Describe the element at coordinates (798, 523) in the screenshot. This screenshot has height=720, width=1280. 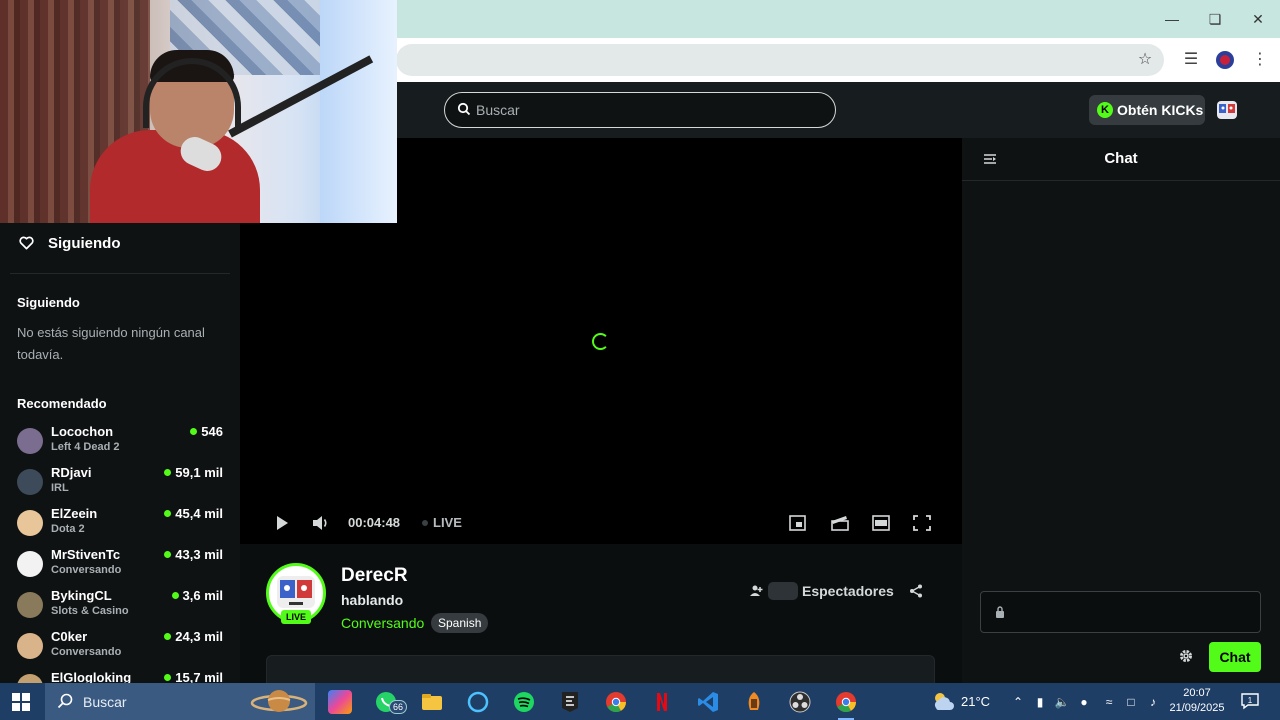
I see `mini-player-icon` at that location.